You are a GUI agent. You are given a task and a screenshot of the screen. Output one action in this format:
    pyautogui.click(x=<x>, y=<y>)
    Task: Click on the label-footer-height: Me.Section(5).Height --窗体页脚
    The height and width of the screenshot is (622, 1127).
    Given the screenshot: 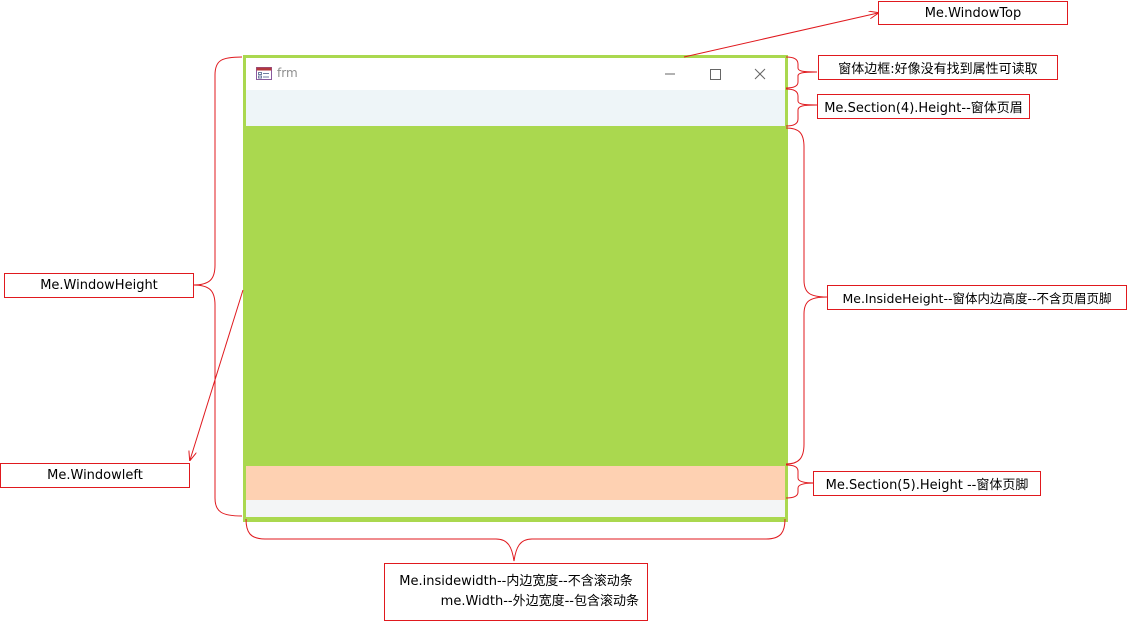 What is the action you would take?
    pyautogui.click(x=927, y=483)
    